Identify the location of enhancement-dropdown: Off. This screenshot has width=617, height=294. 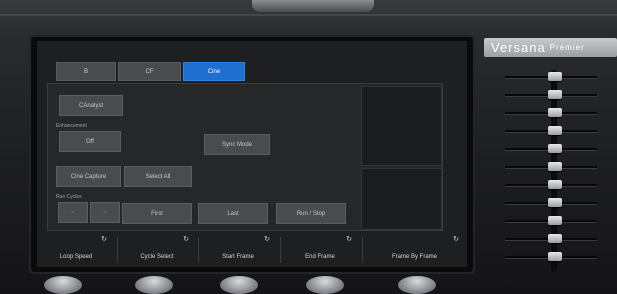
(90, 141).